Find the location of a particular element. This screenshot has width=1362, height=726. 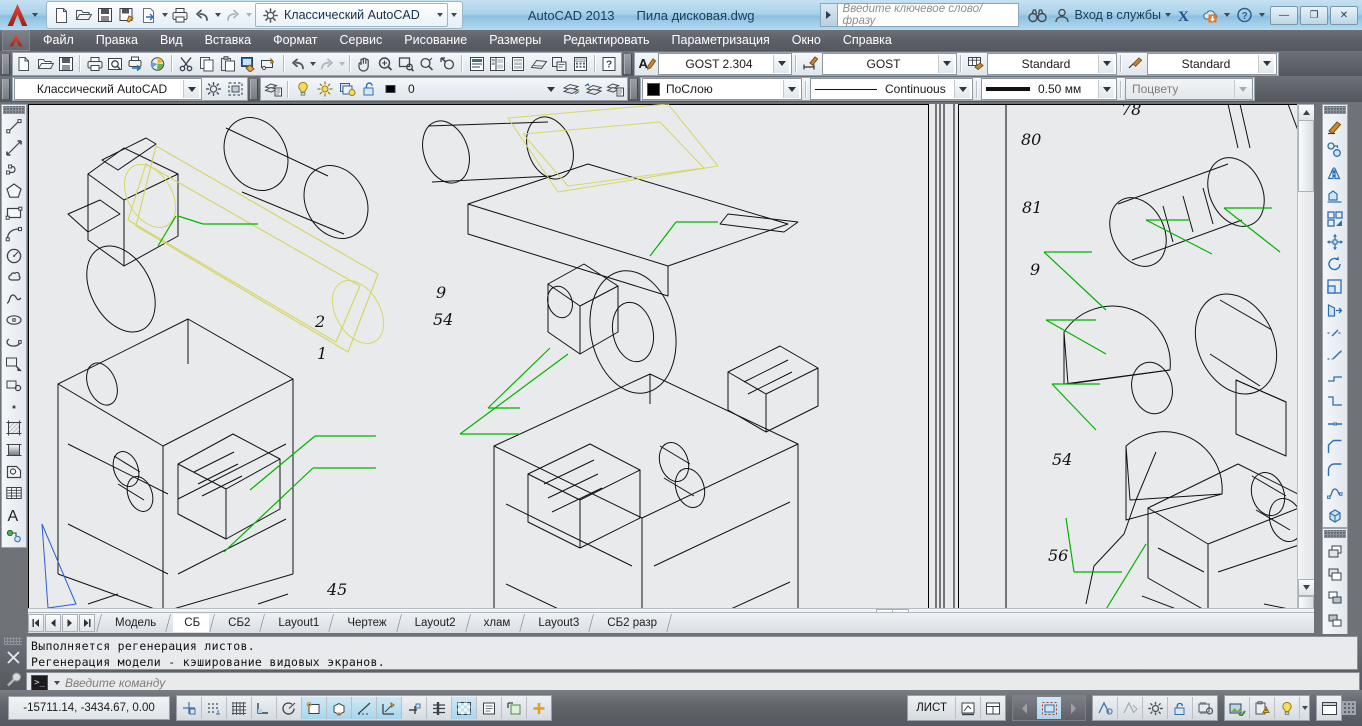

application-menu-button is located at coordinates (22, 15).